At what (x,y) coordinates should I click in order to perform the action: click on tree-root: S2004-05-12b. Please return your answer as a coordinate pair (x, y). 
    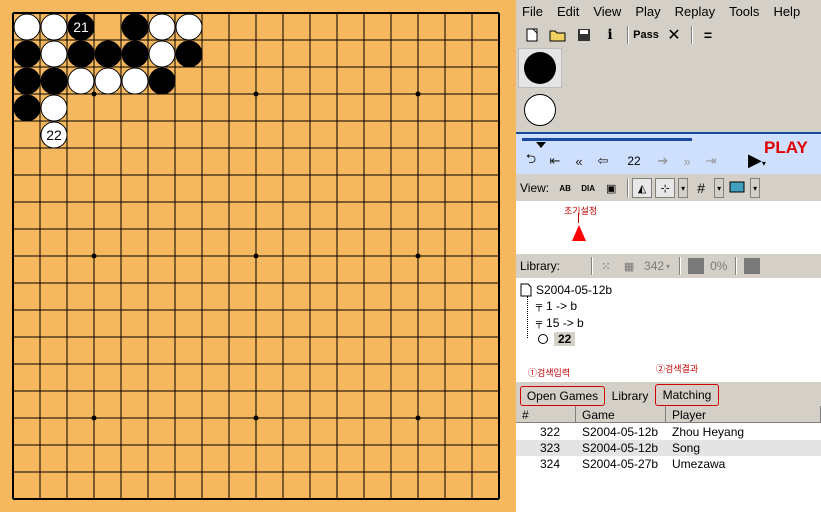
    Looking at the image, I should click on (566, 290).